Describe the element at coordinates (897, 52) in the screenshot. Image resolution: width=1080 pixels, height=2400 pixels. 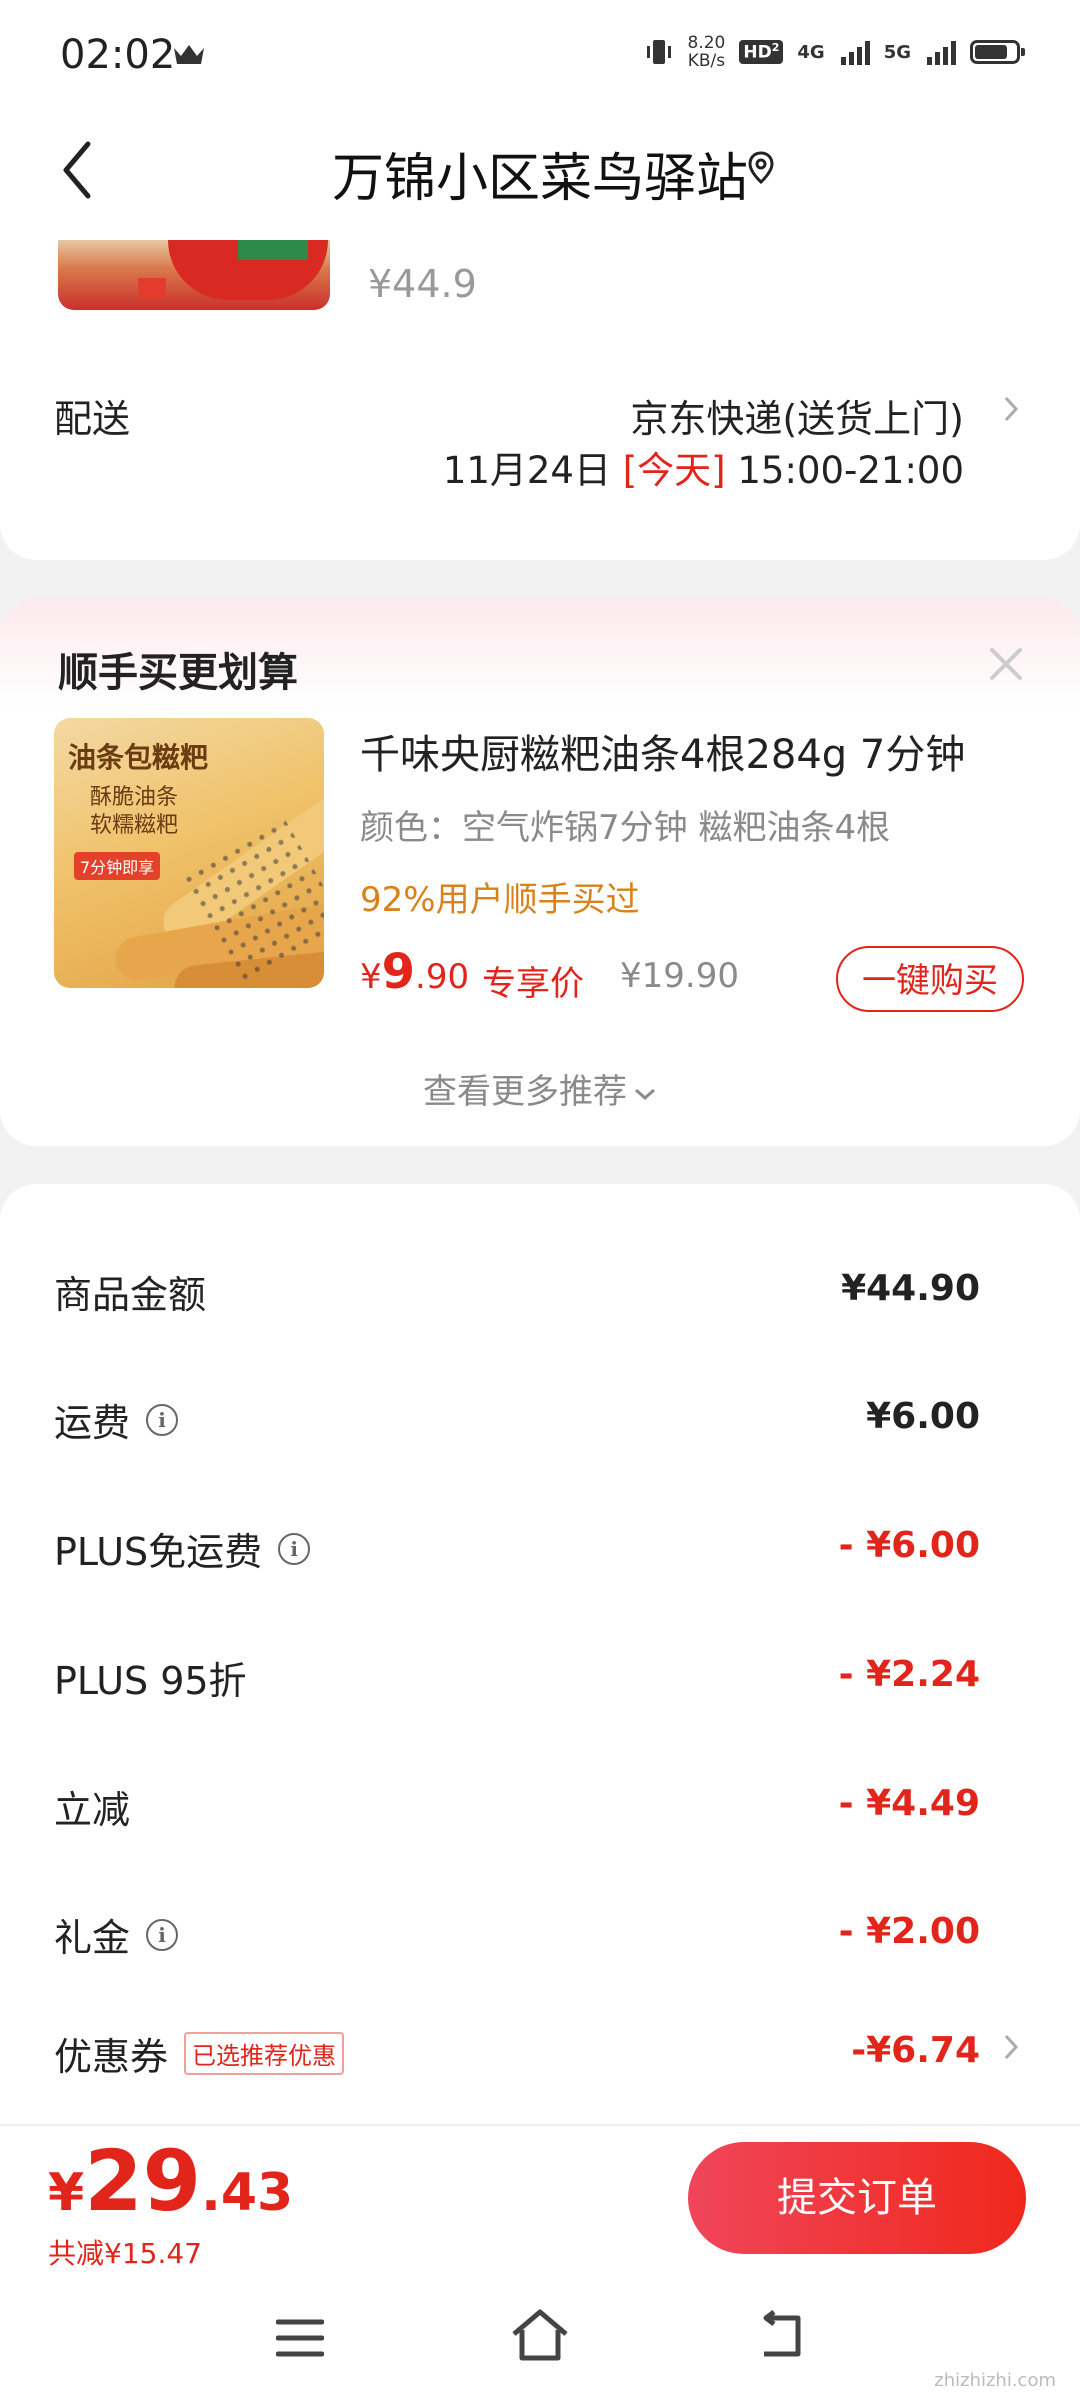
I see `network-5g-label: 5G` at that location.